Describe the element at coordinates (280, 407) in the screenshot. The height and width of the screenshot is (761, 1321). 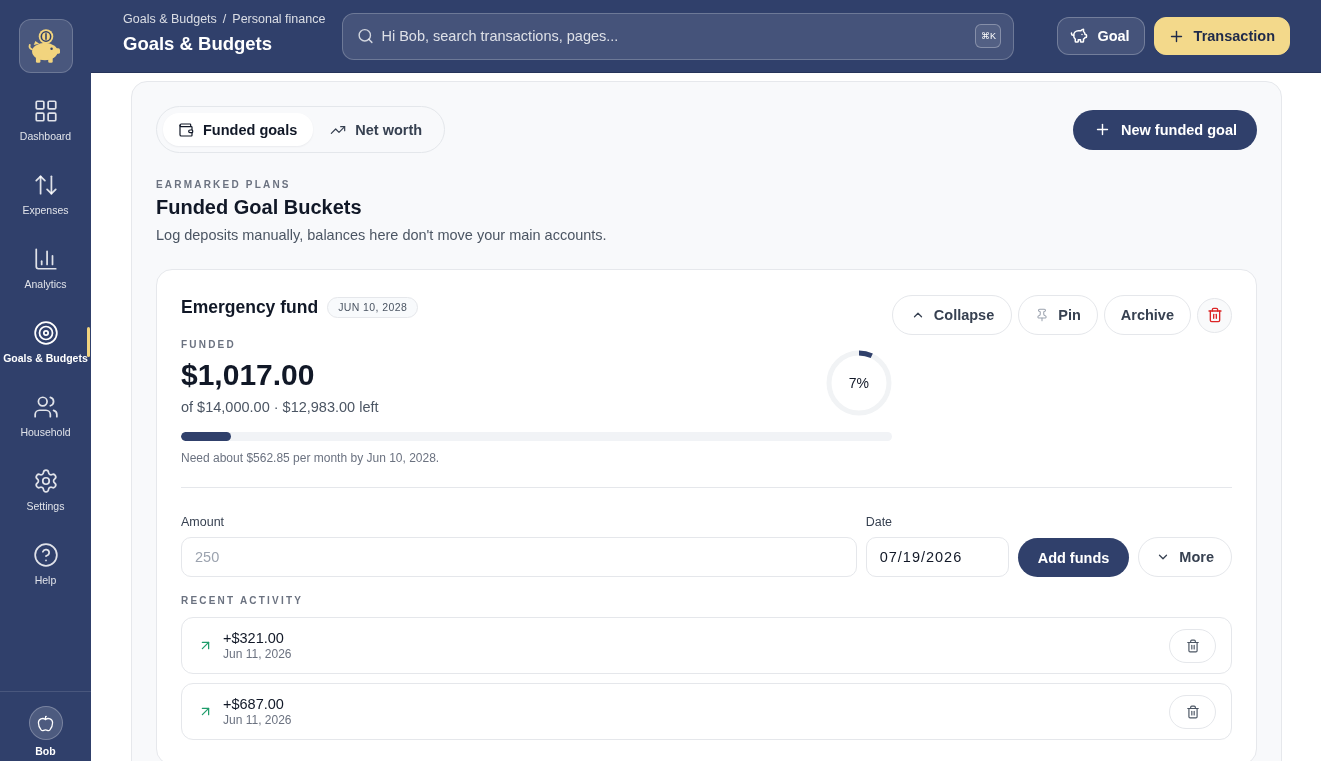
I see `goal-summary: of $14,000.00 · $12,983.00 left` at that location.